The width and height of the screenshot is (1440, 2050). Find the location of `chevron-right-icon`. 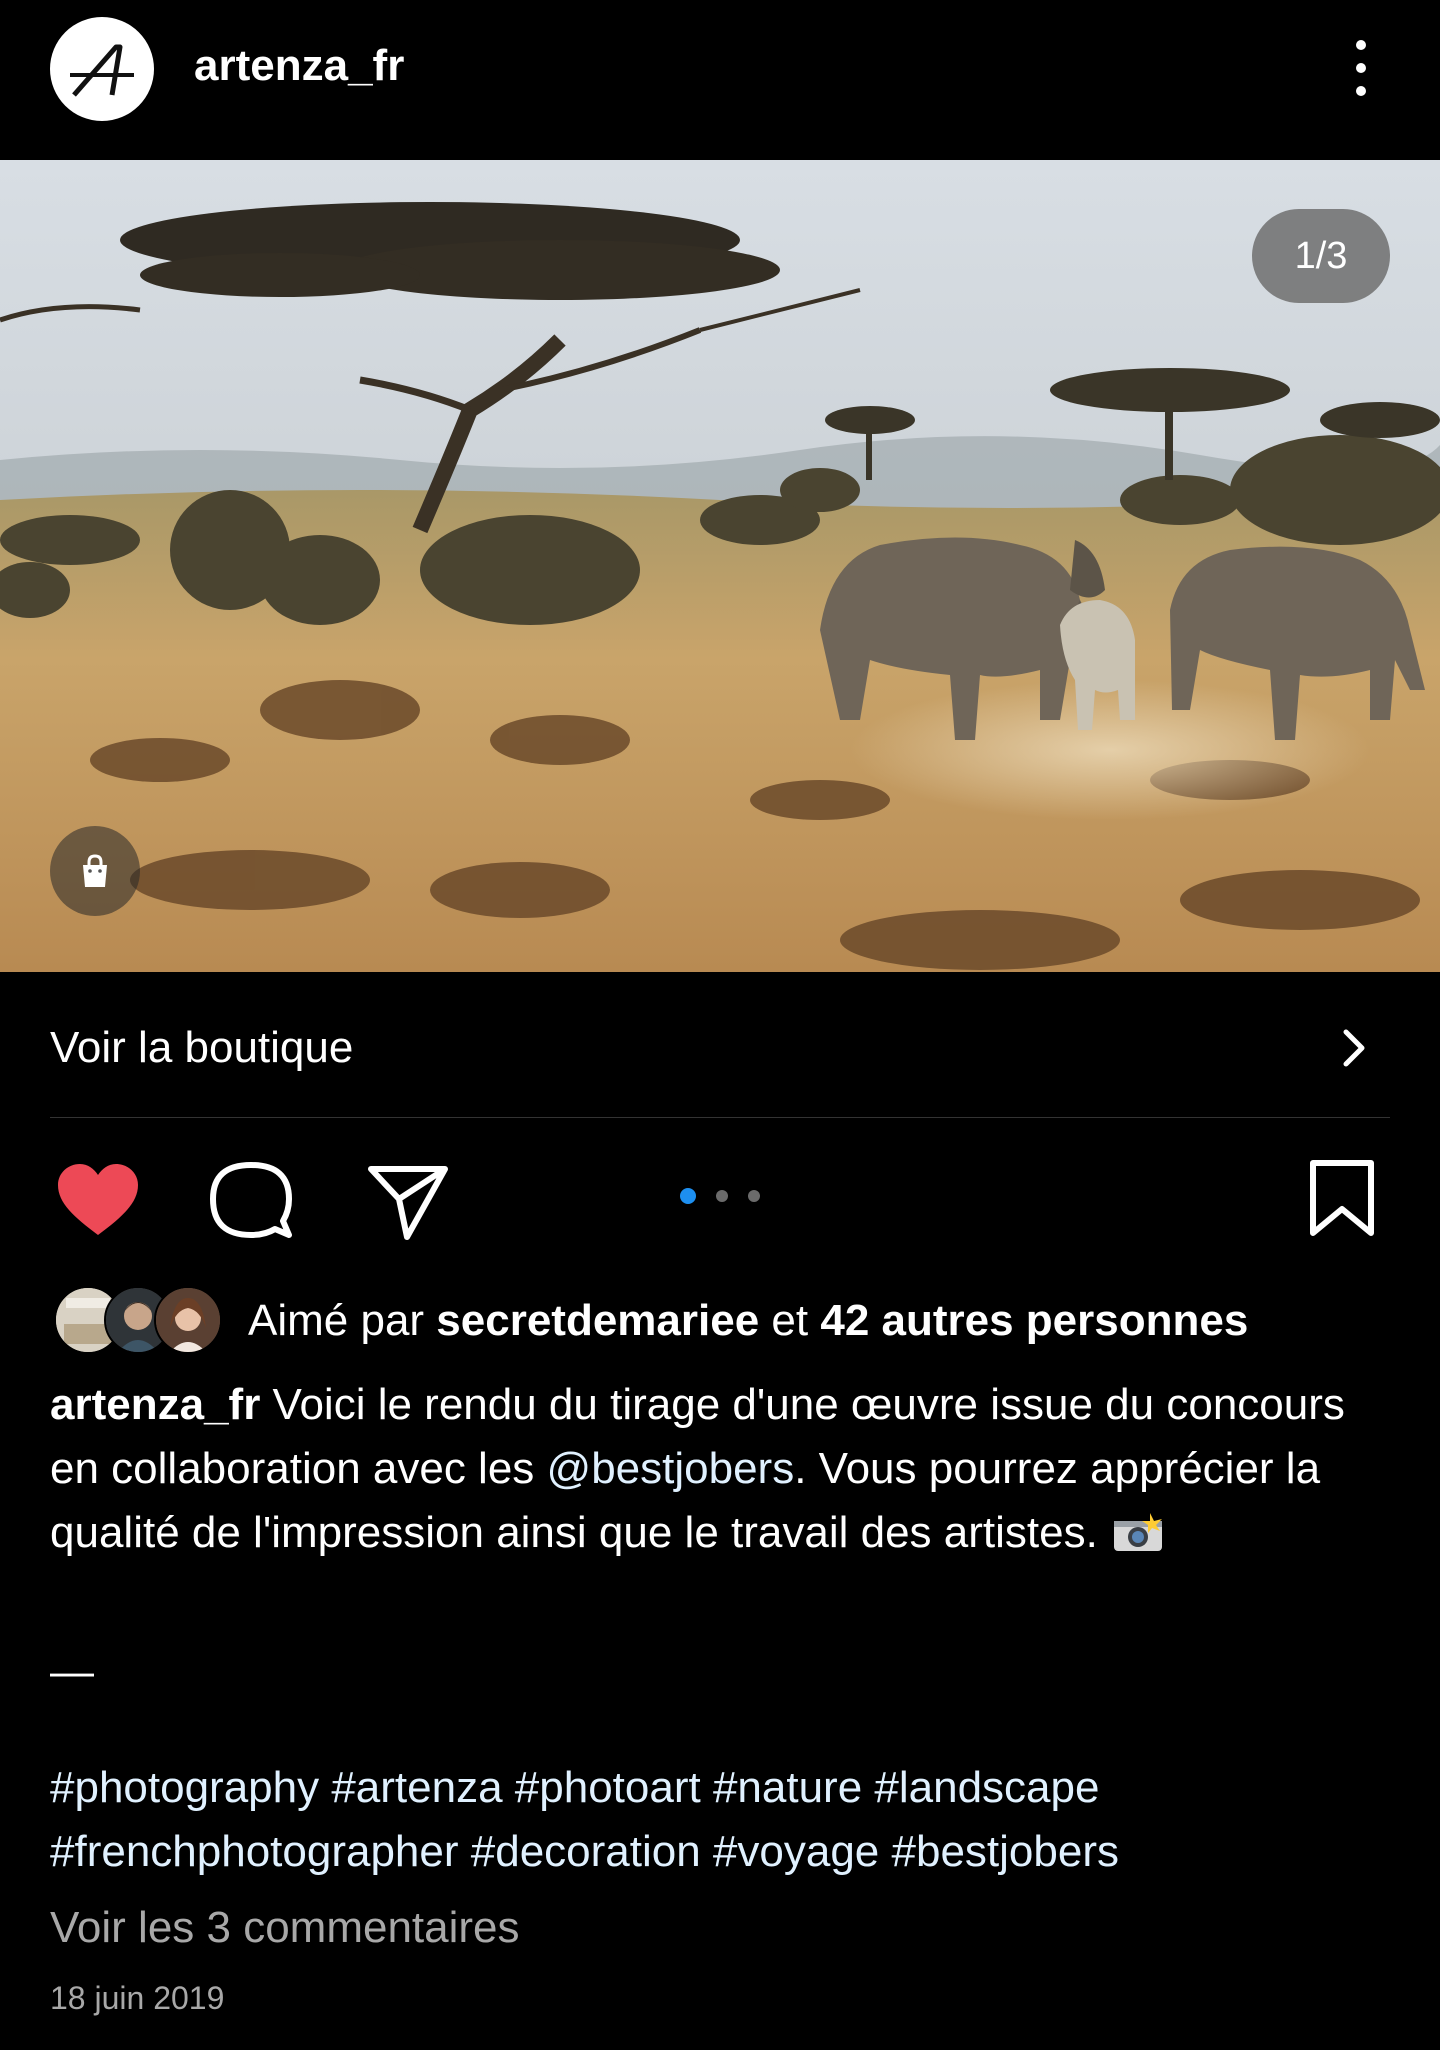

chevron-right-icon is located at coordinates (1354, 1050).